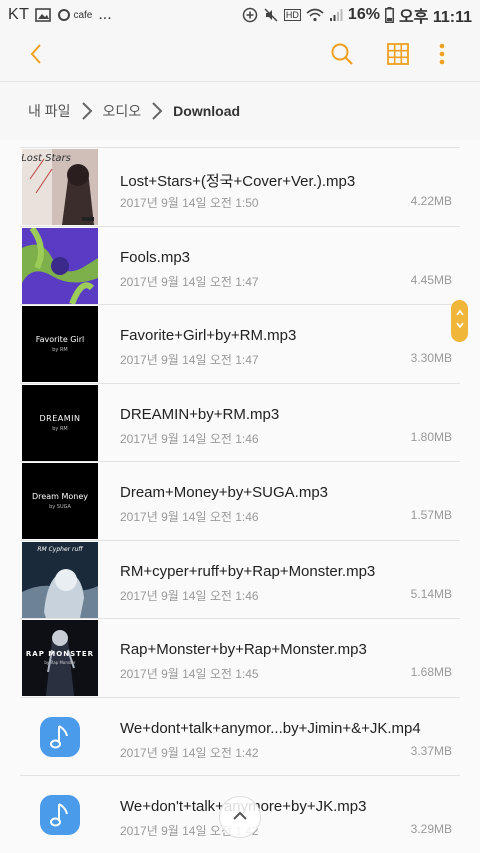  I want to click on file-size: 4.45MB, so click(431, 279).